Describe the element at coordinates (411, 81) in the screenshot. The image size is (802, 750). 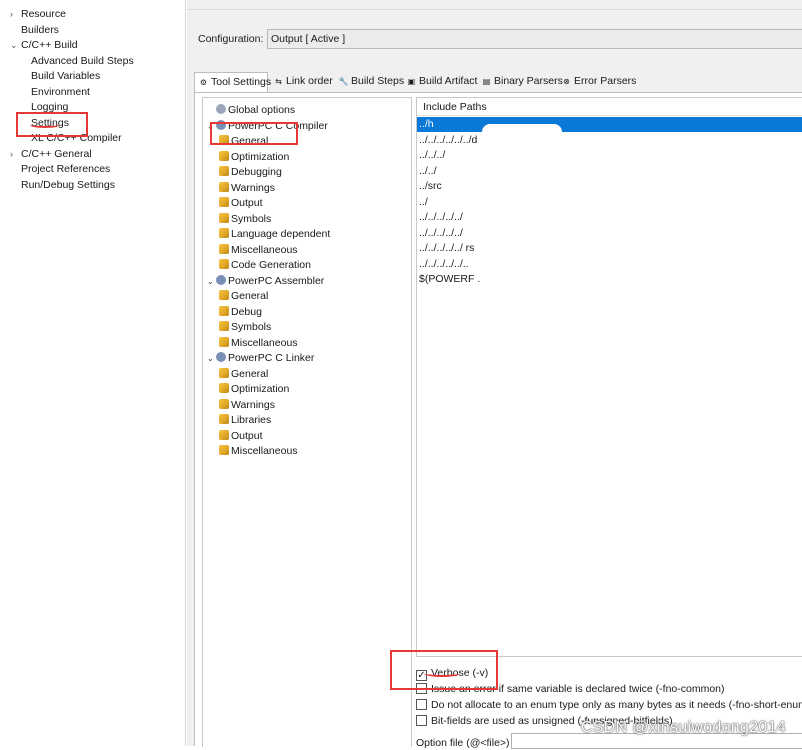
I see `artifact-icon: ▣` at that location.